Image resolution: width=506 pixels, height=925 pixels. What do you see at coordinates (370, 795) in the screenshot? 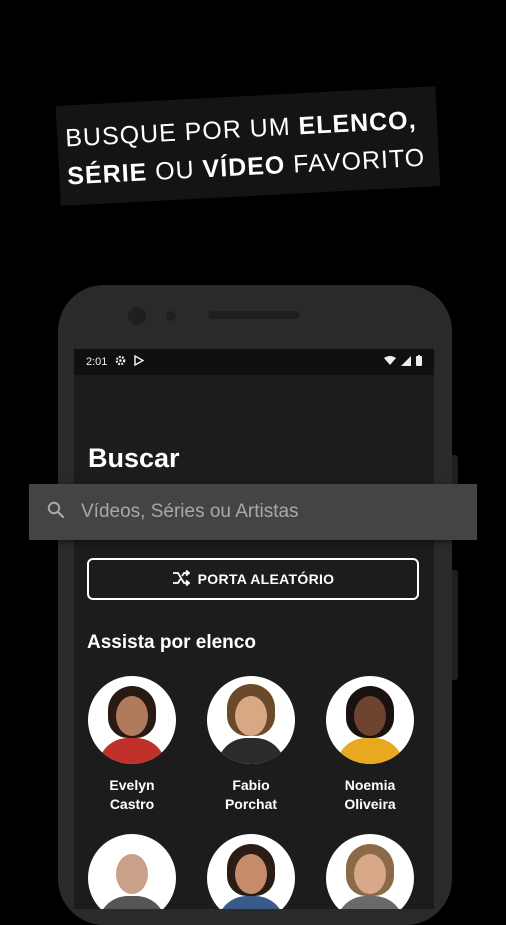
I see `cast-name: Noemia Oliveira` at bounding box center [370, 795].